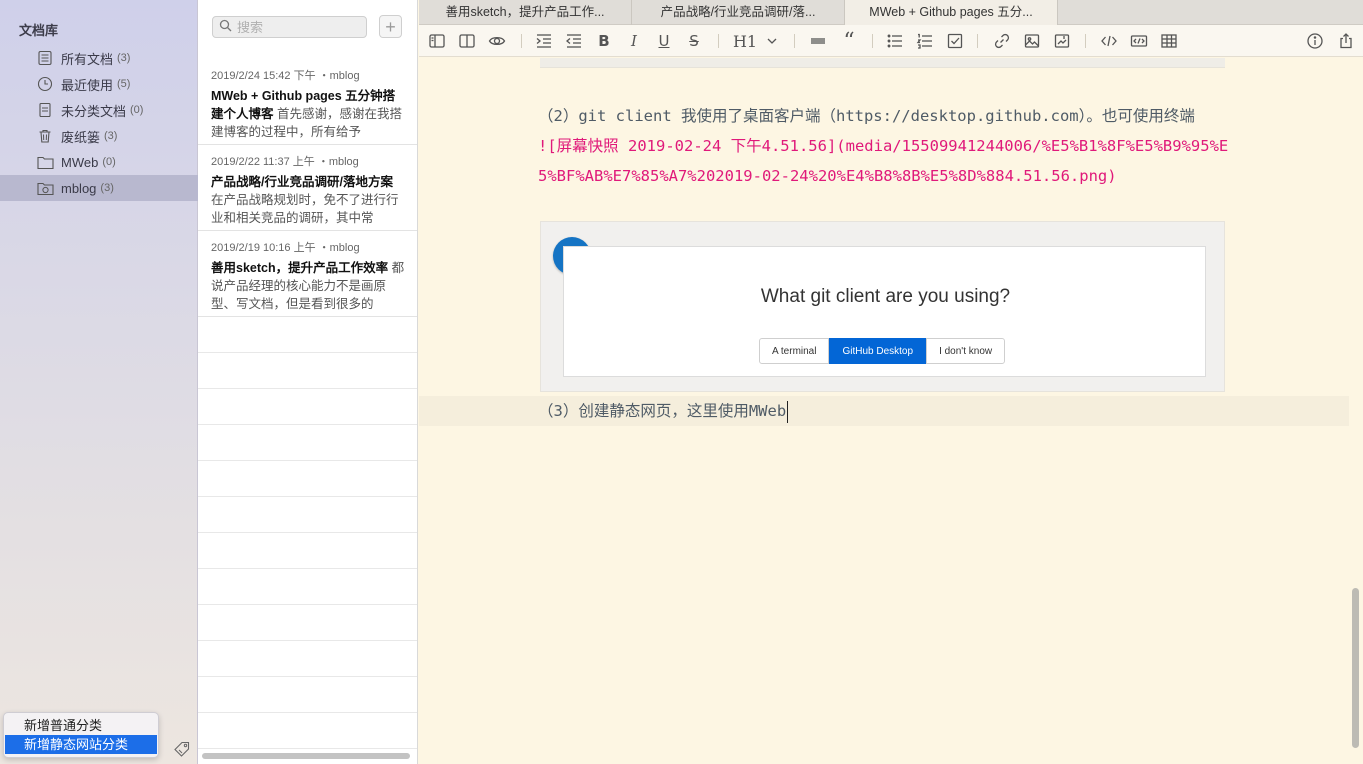 Image resolution: width=1363 pixels, height=764 pixels. What do you see at coordinates (1002, 41) in the screenshot?
I see `link-icon` at bounding box center [1002, 41].